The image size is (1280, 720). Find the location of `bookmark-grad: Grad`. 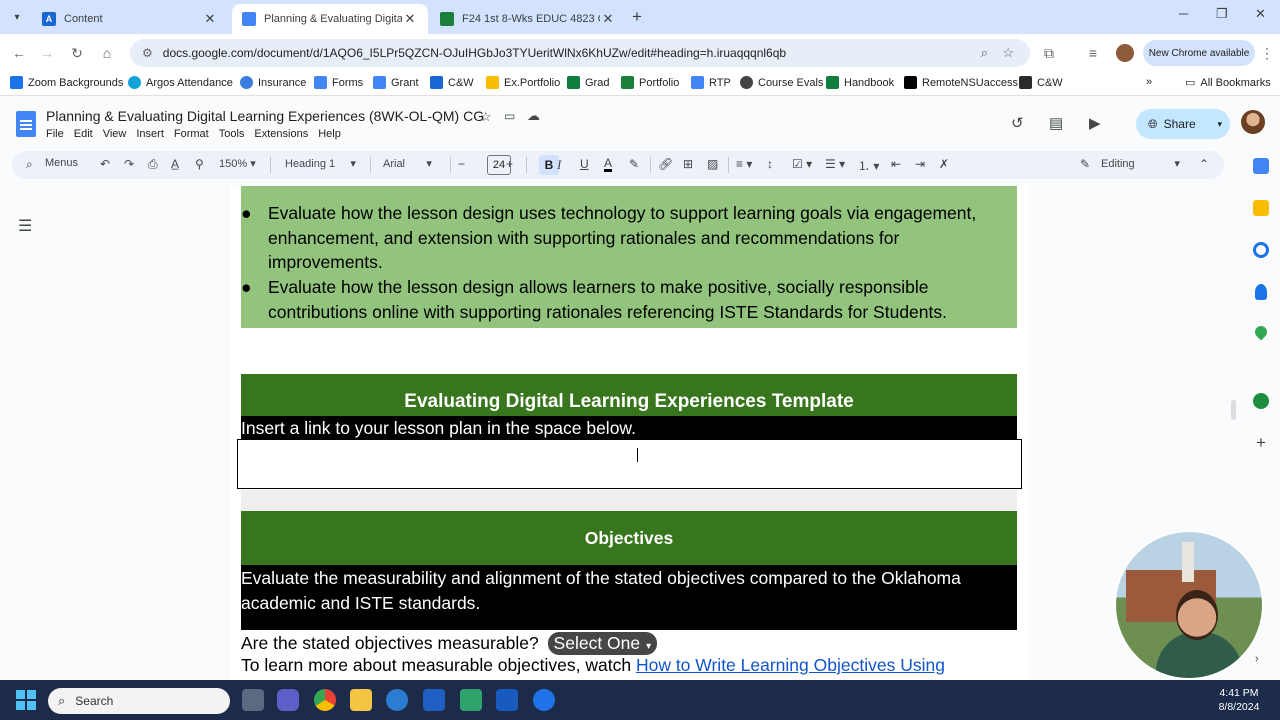

bookmark-grad: Grad is located at coordinates (588, 82).